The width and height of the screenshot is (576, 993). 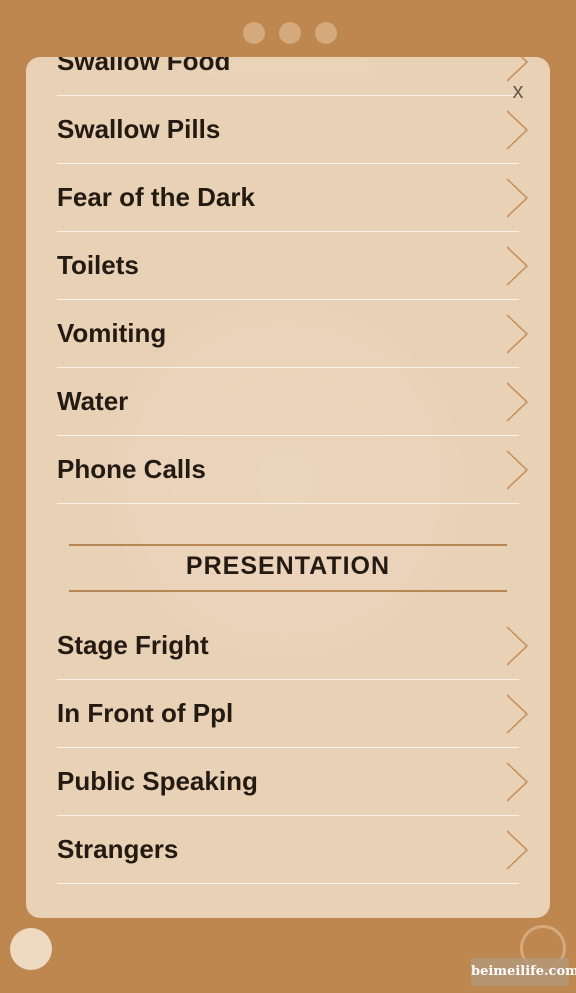 What do you see at coordinates (157, 781) in the screenshot?
I see `list-item-label: Public Speaking` at bounding box center [157, 781].